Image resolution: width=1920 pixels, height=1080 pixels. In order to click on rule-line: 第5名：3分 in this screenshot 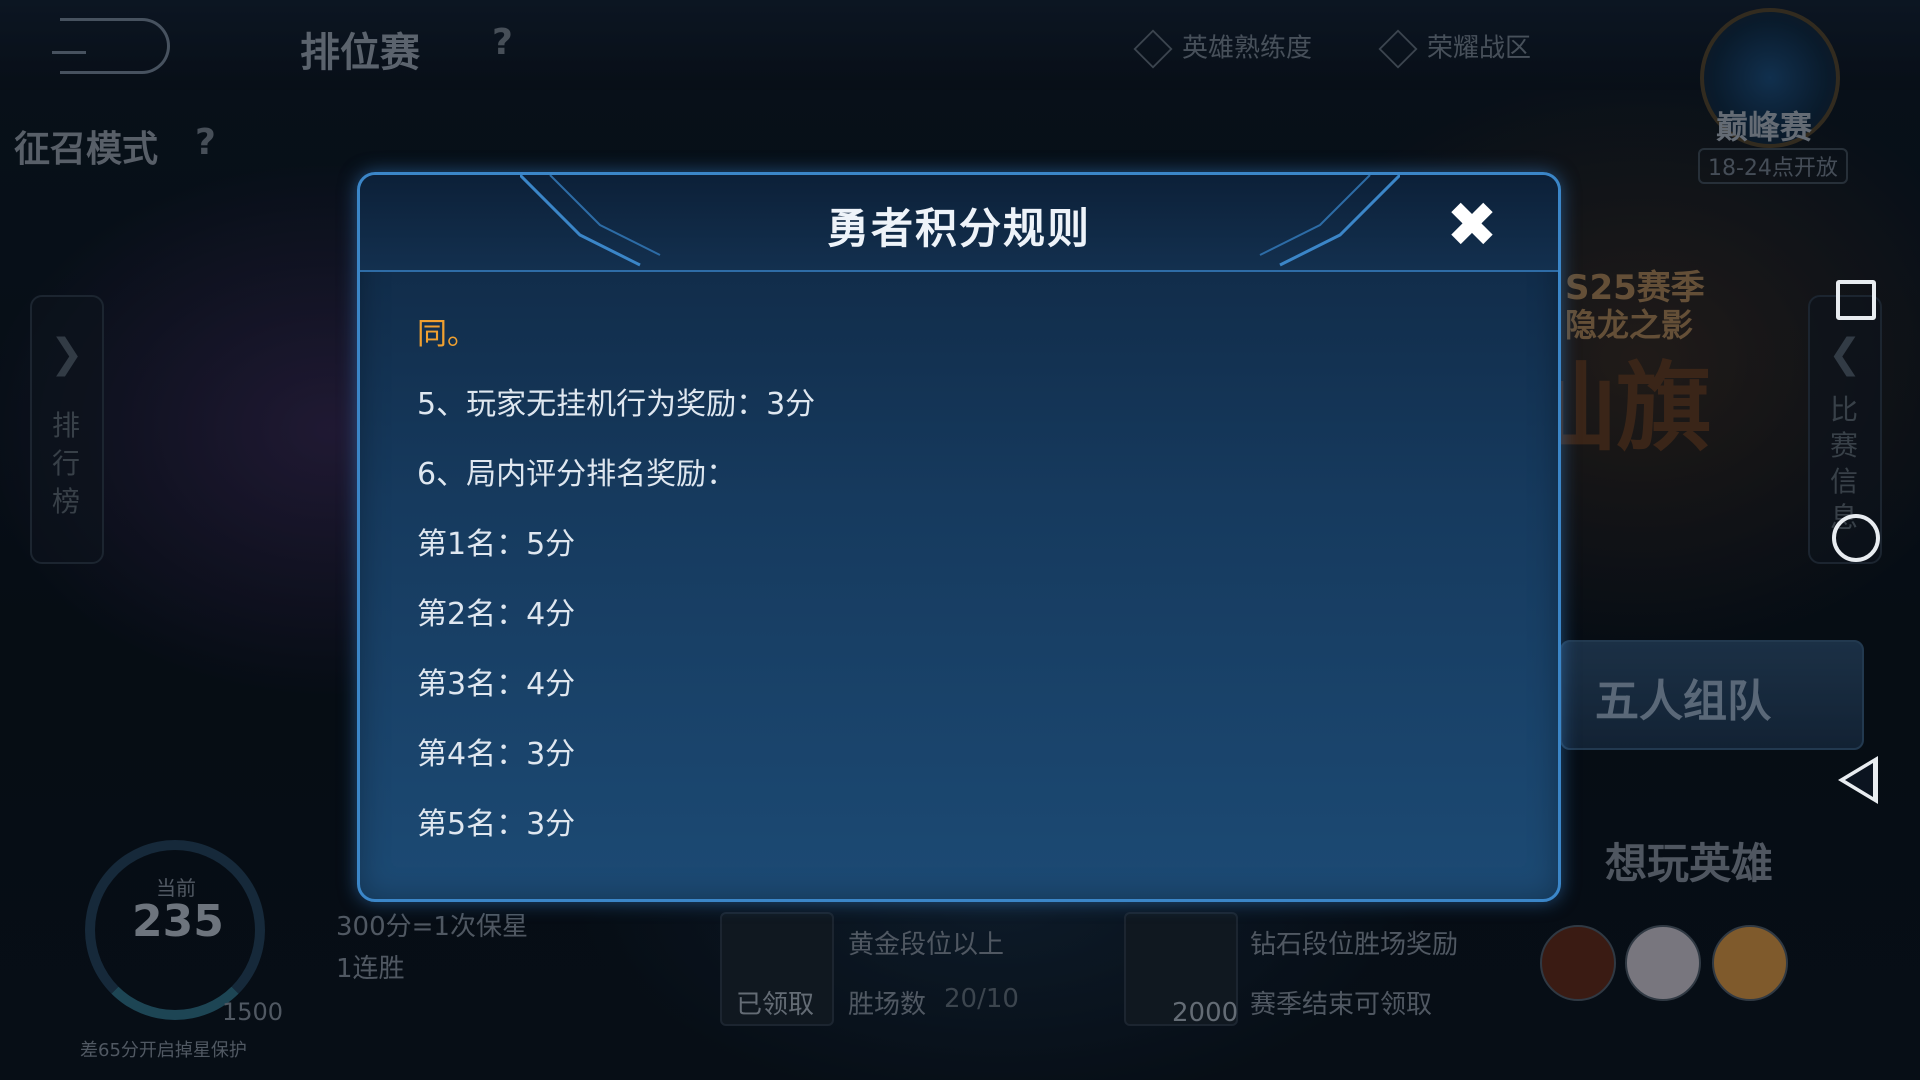, I will do `click(496, 824)`.